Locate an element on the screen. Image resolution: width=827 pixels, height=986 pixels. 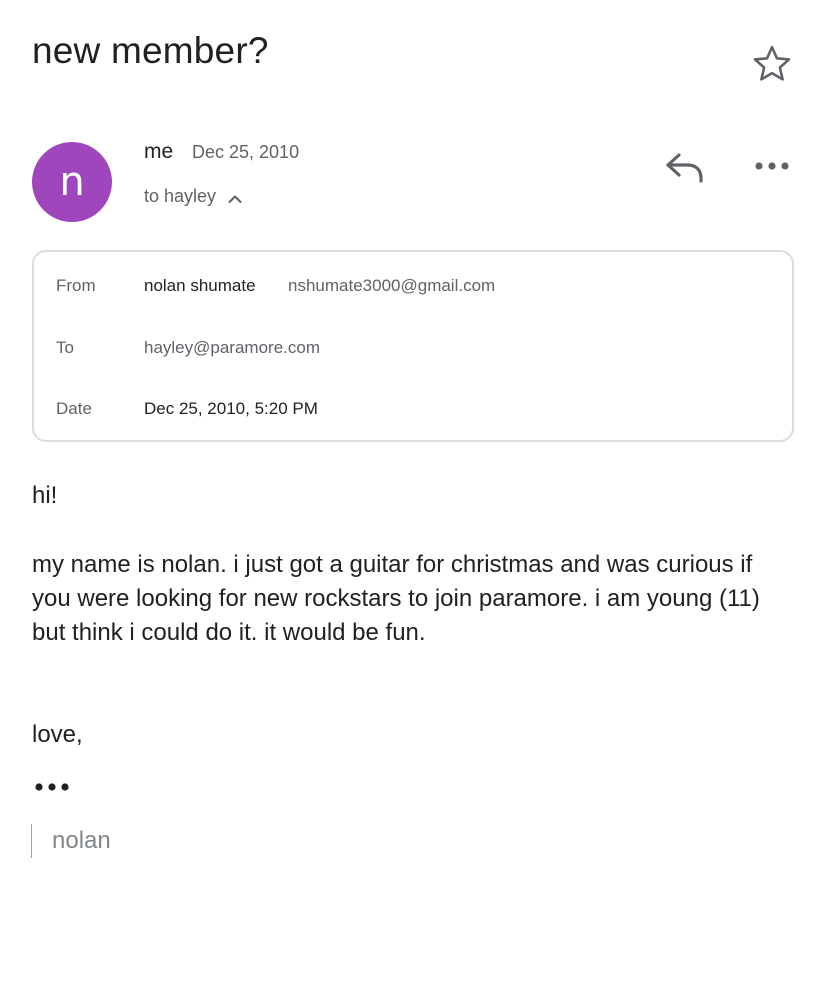
to-address: hayley@paramore.com is located at coordinates (232, 347).